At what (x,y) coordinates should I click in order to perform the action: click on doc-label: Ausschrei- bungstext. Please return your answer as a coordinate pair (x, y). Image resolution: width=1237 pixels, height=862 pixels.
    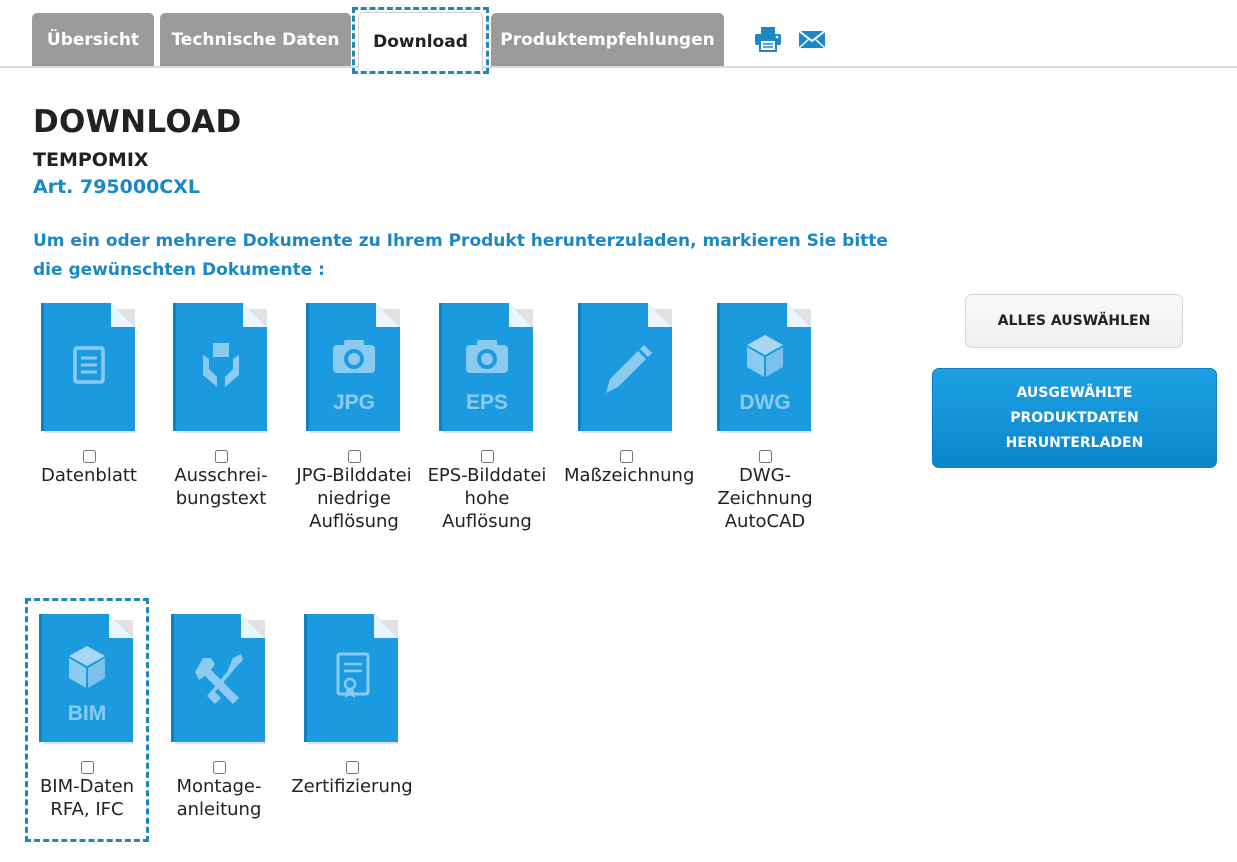
    Looking at the image, I should click on (221, 487).